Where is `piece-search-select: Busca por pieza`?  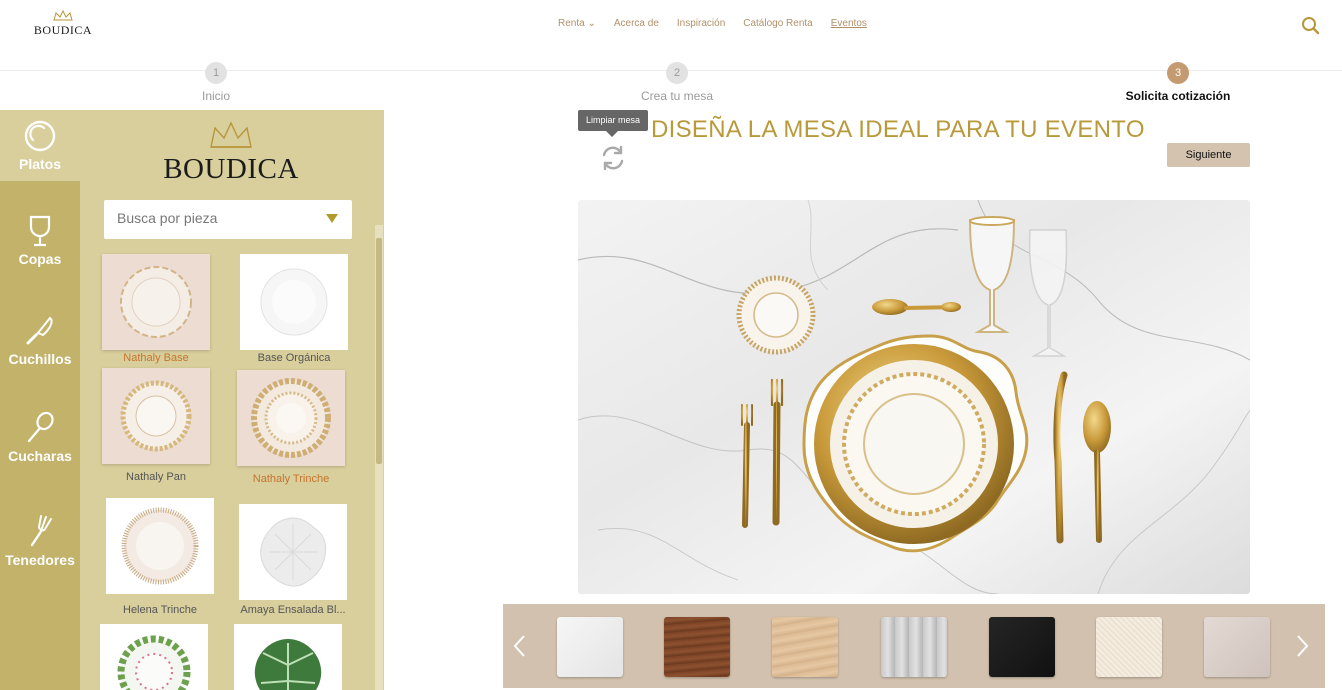
piece-search-select: Busca por pieza is located at coordinates (228, 219).